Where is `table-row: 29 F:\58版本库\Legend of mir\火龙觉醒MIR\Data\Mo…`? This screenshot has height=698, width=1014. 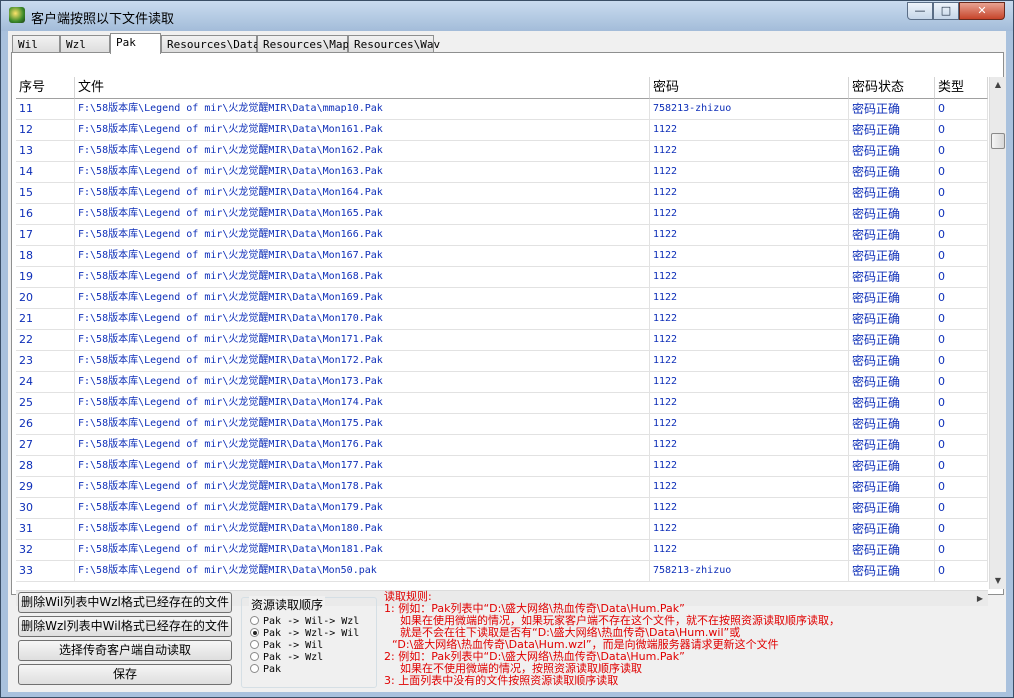
table-row: 29 F:\58版本库\Legend of mir\火龙觉醒MIR\Data\Mo… is located at coordinates (502, 487).